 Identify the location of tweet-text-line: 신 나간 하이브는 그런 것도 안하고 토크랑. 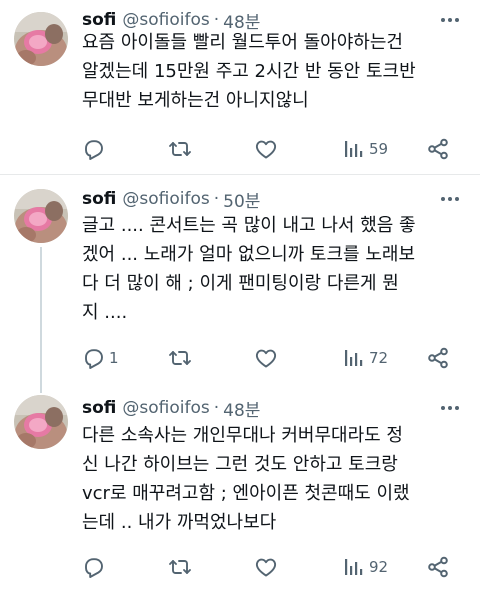
(240, 464).